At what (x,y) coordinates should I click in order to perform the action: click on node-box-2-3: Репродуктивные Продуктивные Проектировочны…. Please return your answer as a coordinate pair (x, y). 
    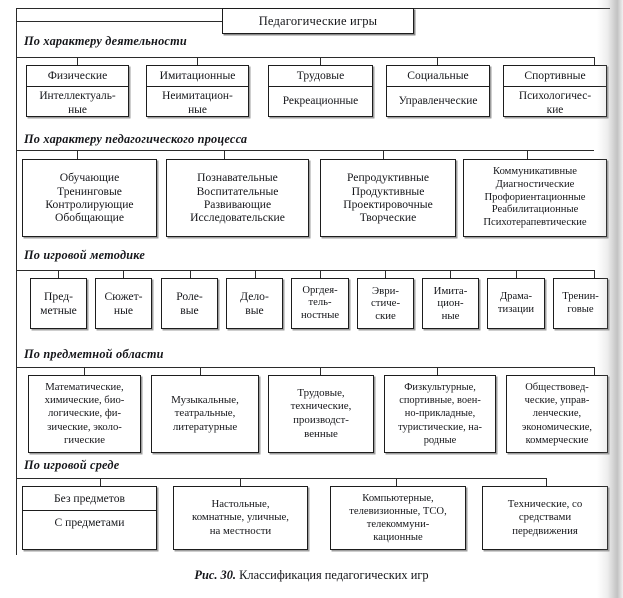
    Looking at the image, I should click on (388, 198).